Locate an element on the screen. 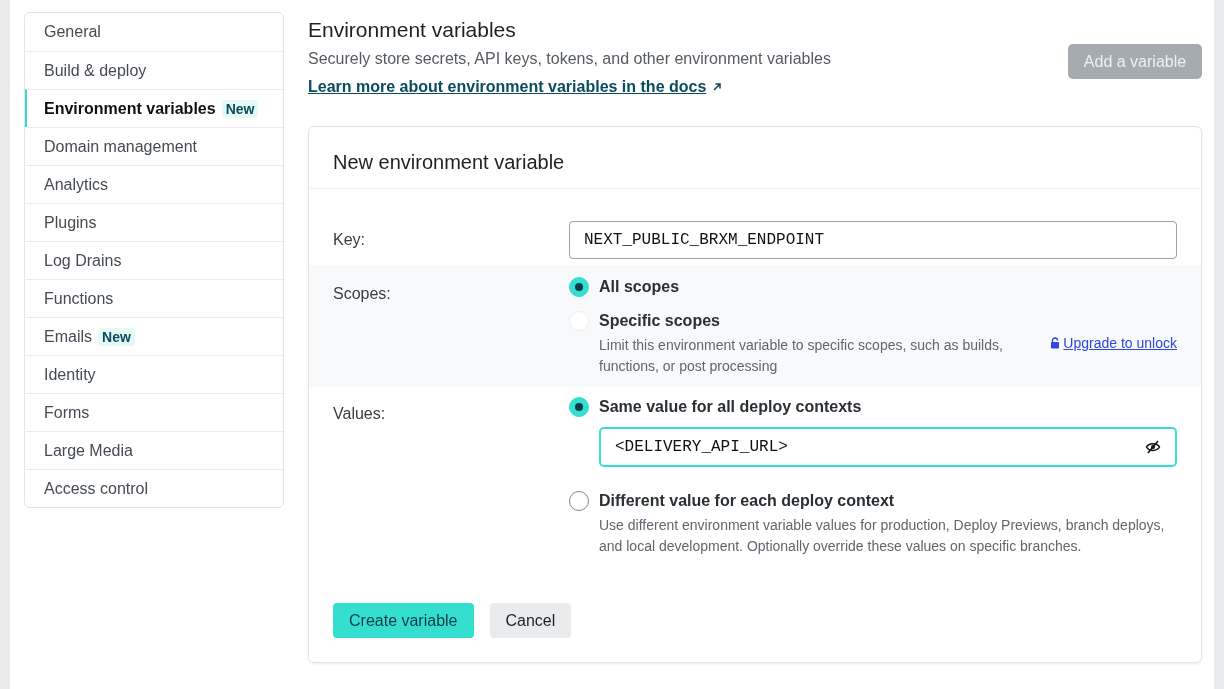 The image size is (1224, 689). form-title: New environment variable is located at coordinates (755, 158).